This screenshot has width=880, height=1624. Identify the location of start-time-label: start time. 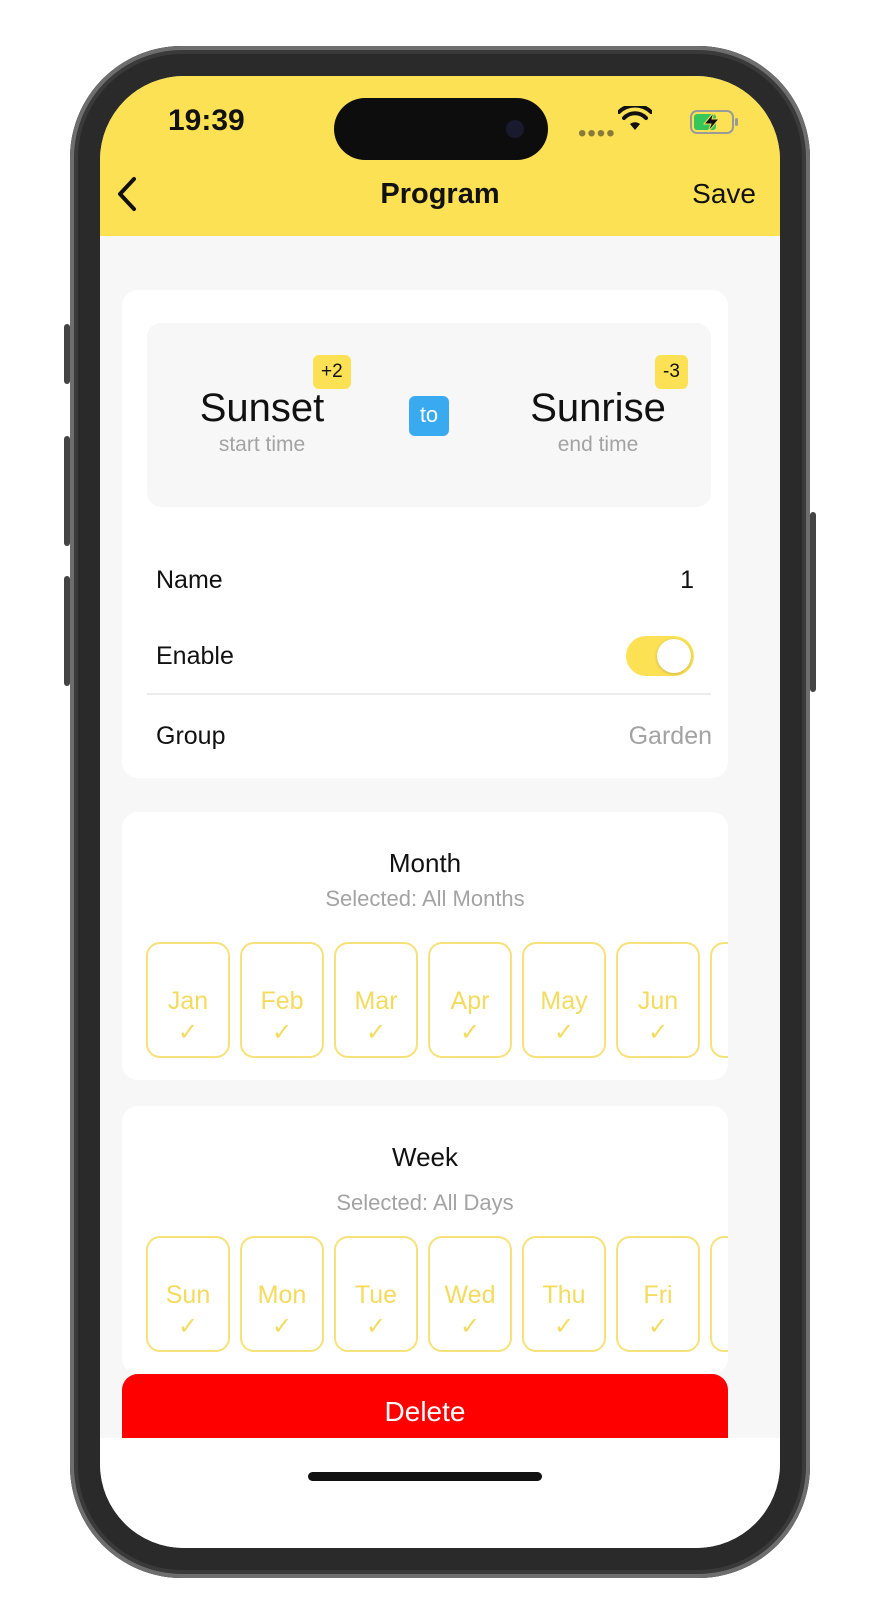
(262, 444).